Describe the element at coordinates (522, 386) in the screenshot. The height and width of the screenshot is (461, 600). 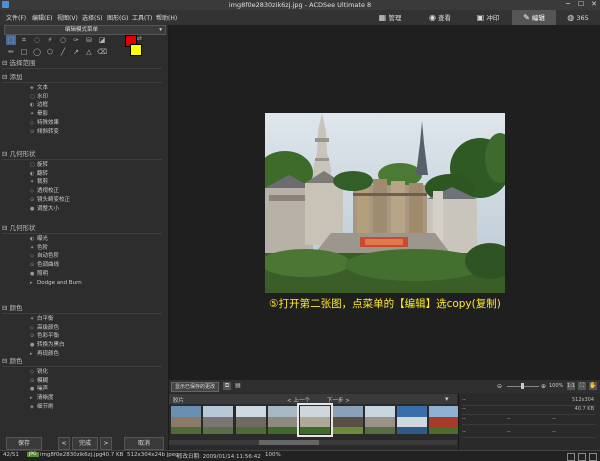
I see `zoom-slider-handle` at that location.